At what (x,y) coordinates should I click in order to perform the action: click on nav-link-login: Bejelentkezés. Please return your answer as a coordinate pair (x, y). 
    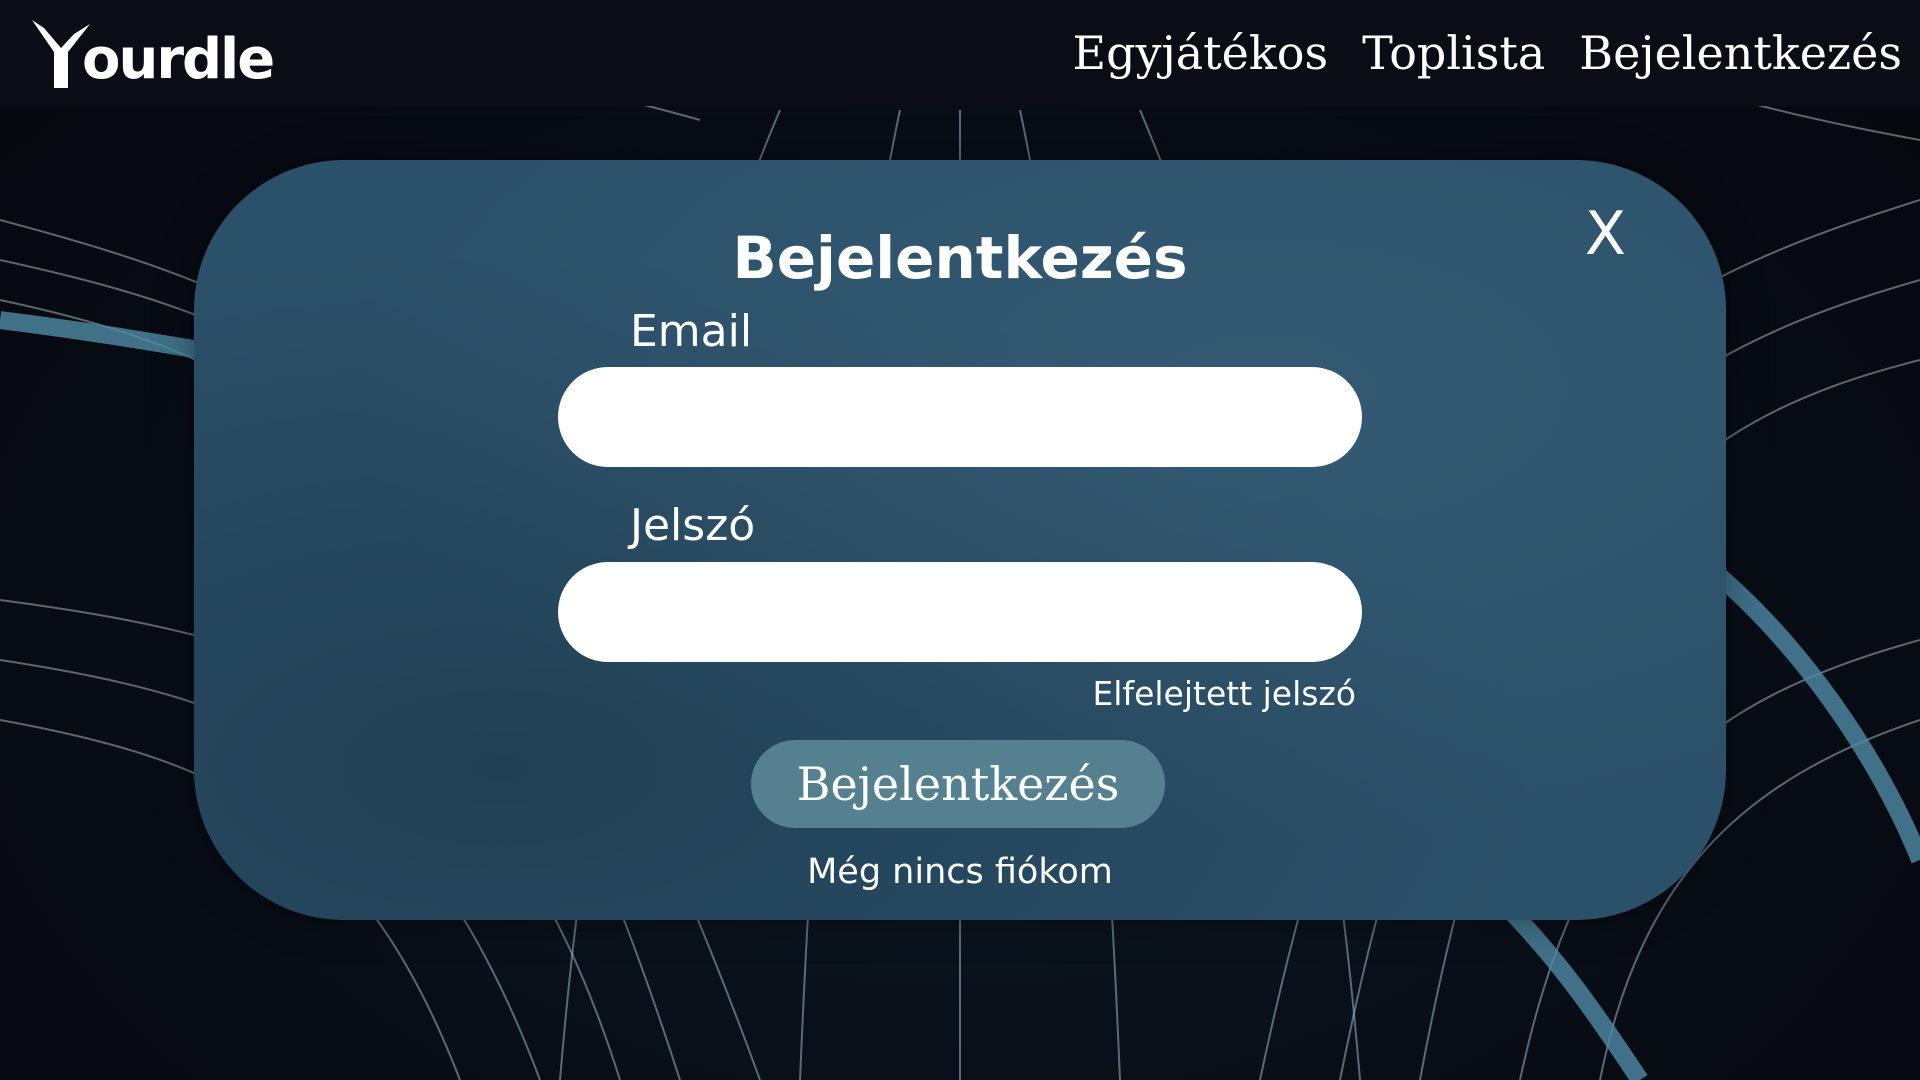
    Looking at the image, I should click on (1740, 53).